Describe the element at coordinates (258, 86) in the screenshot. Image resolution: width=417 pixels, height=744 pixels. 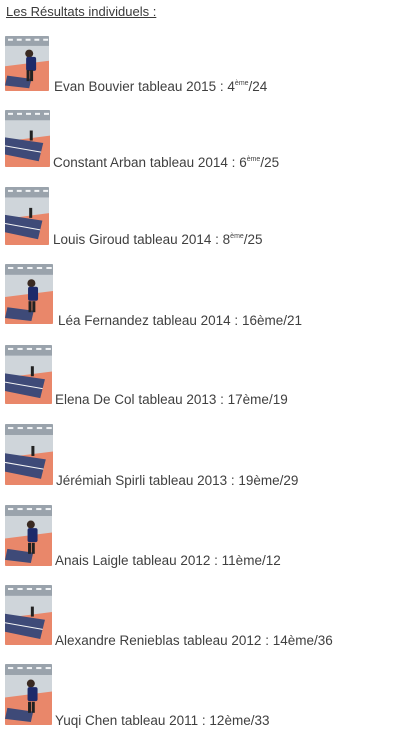
I see `participant-total: /24` at that location.